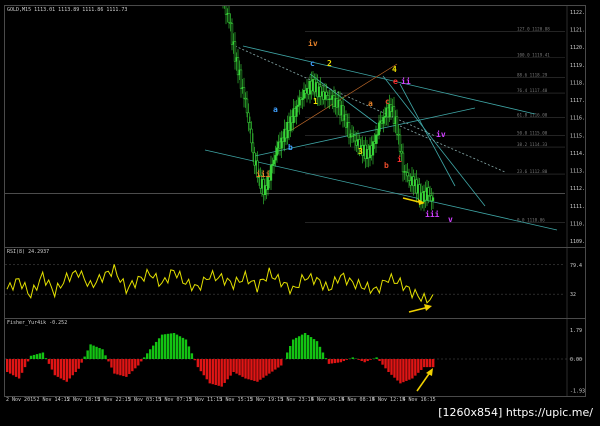  What do you see at coordinates (395, 81) in the screenshot?
I see `wave-label-e_red: e` at bounding box center [395, 81].